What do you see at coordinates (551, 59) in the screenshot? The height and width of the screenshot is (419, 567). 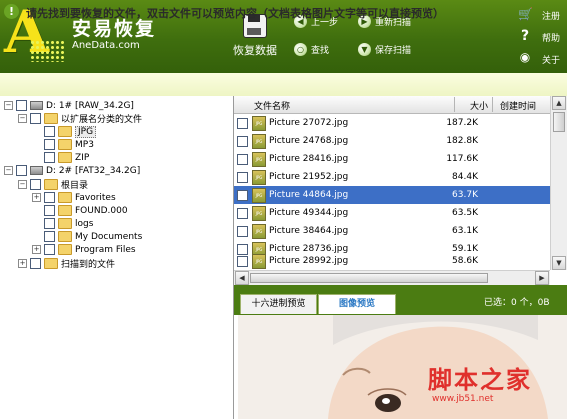 I see `about-link: 关于` at bounding box center [551, 59].